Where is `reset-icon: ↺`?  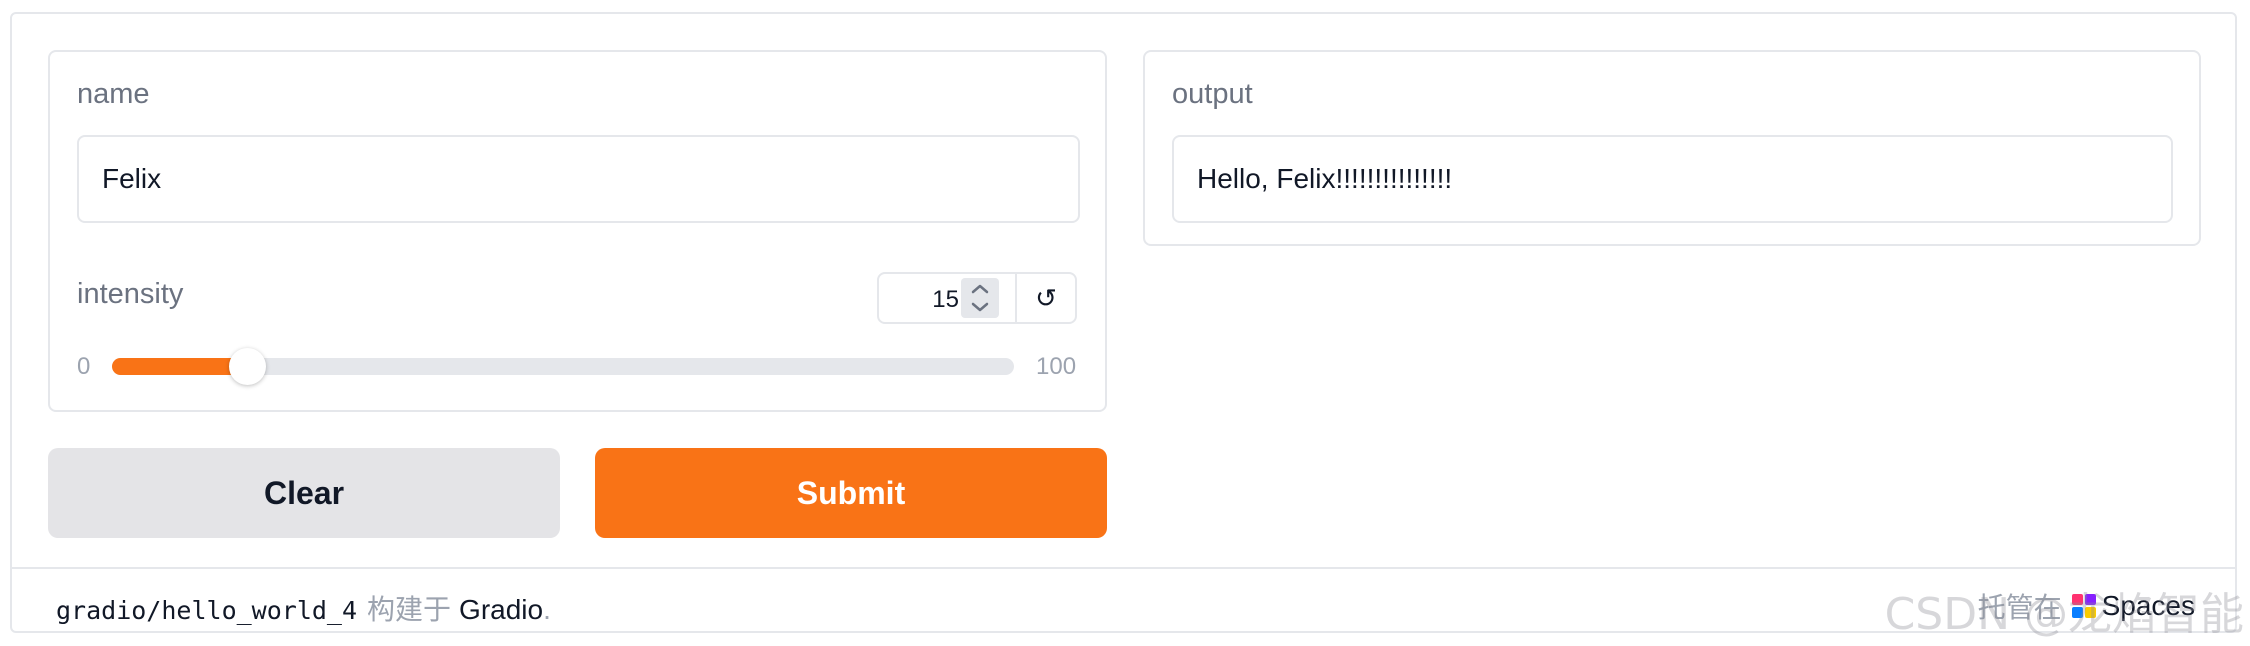 reset-icon: ↺ is located at coordinates (1046, 297).